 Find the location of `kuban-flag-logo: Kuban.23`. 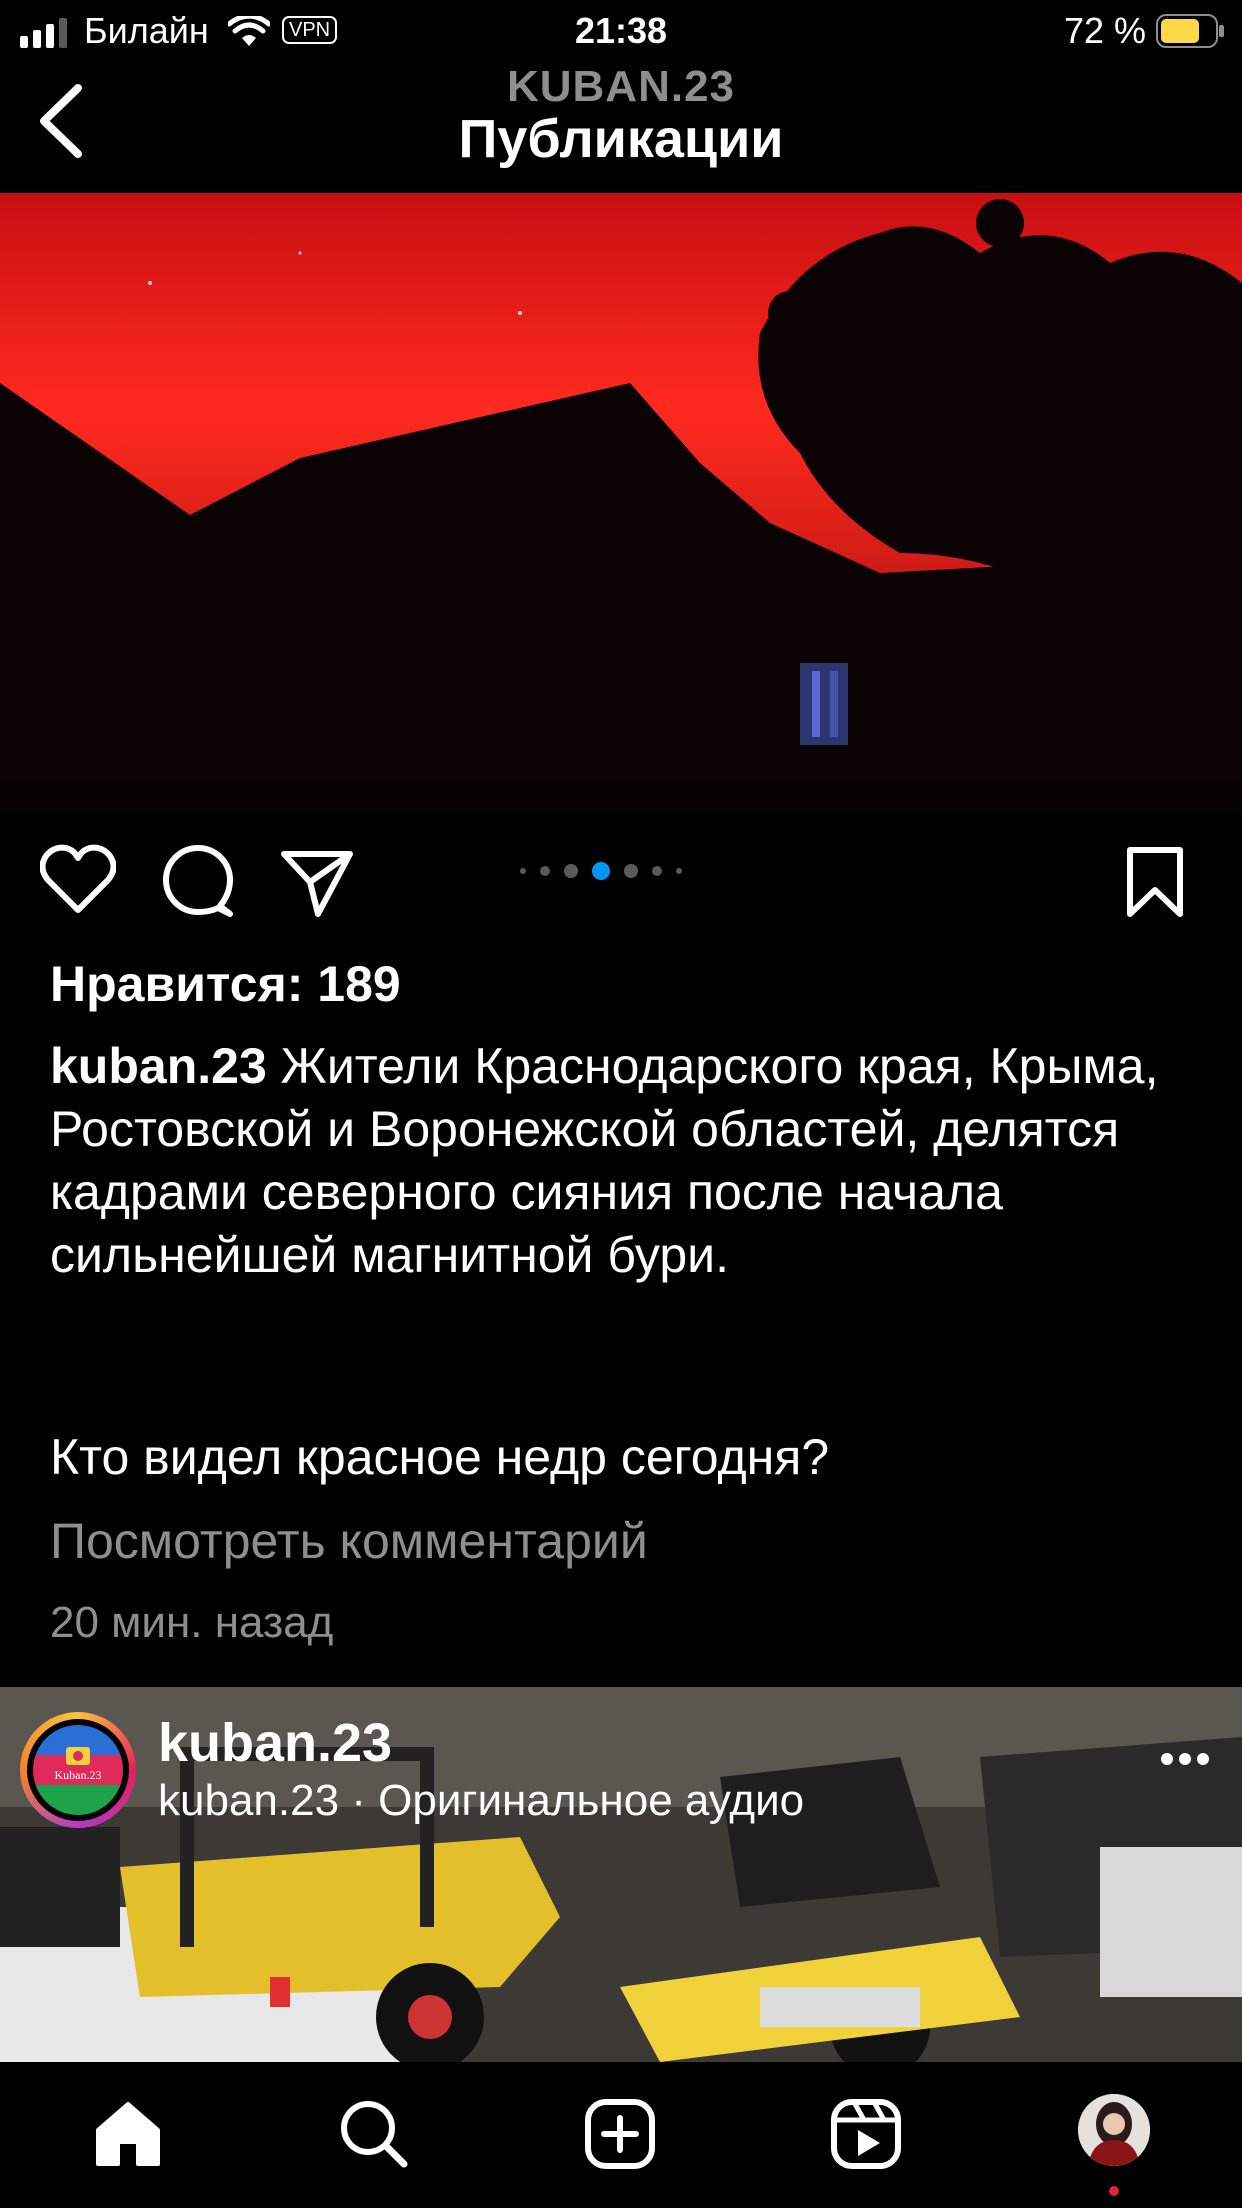

kuban-flag-logo: Kuban.23 is located at coordinates (78, 1770).